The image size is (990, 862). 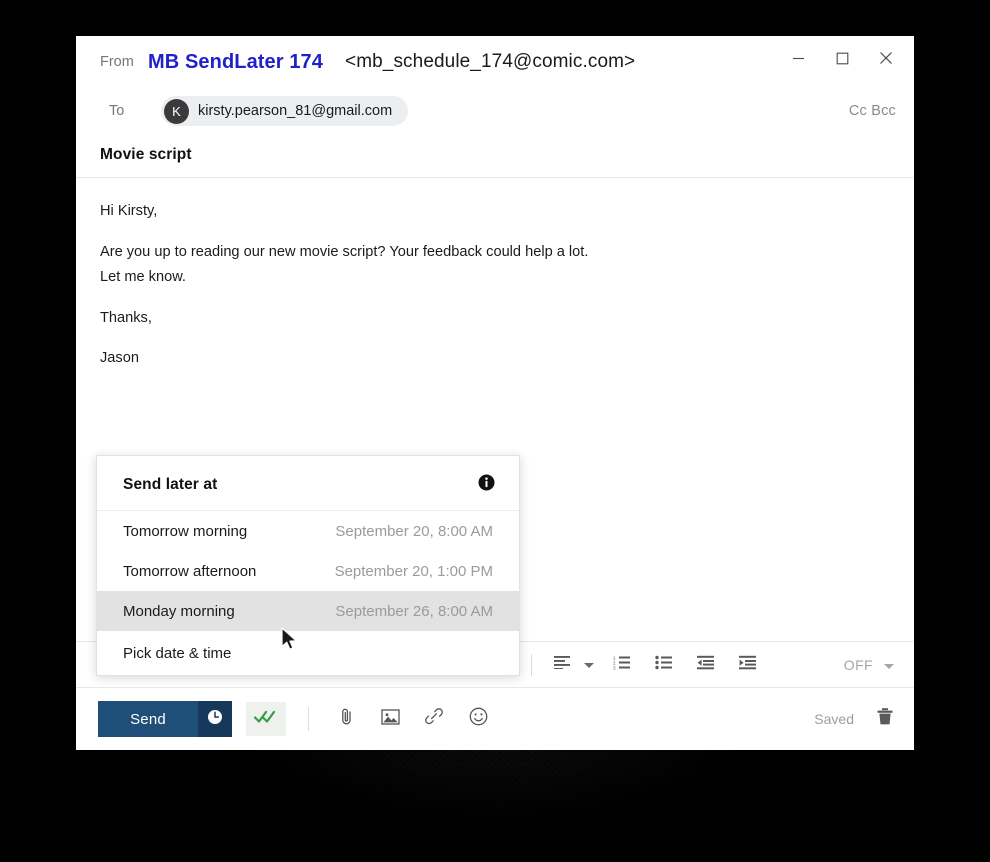 What do you see at coordinates (126, 317) in the screenshot?
I see `body-closing: Thanks,` at bounding box center [126, 317].